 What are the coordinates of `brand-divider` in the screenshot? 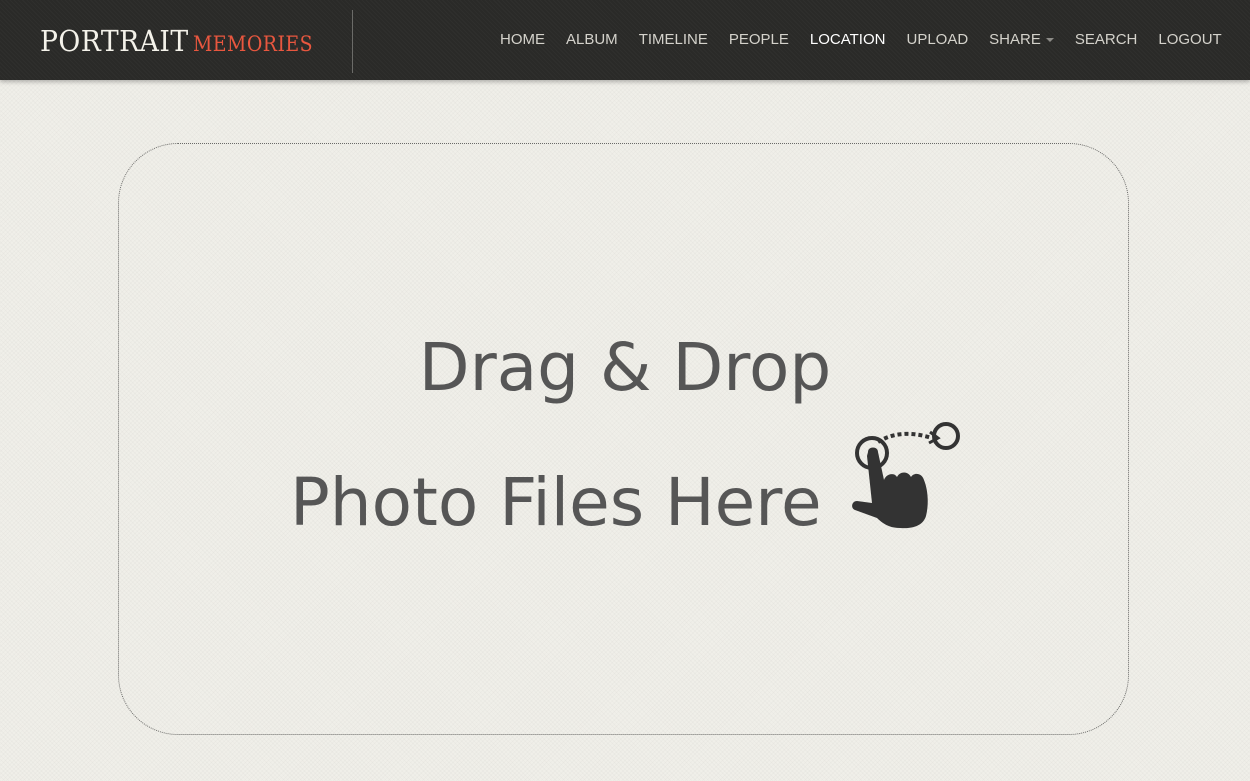 It's located at (352, 41).